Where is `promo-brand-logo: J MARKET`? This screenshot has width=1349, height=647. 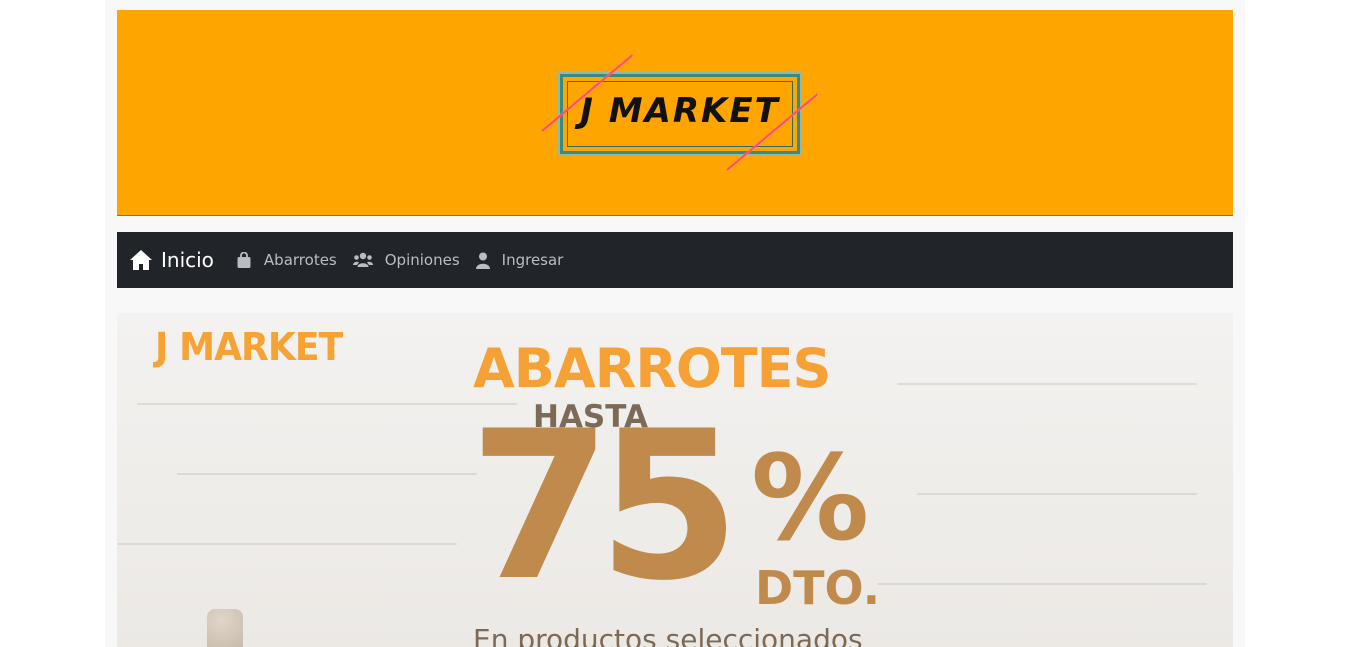 promo-brand-logo: J MARKET is located at coordinates (249, 347).